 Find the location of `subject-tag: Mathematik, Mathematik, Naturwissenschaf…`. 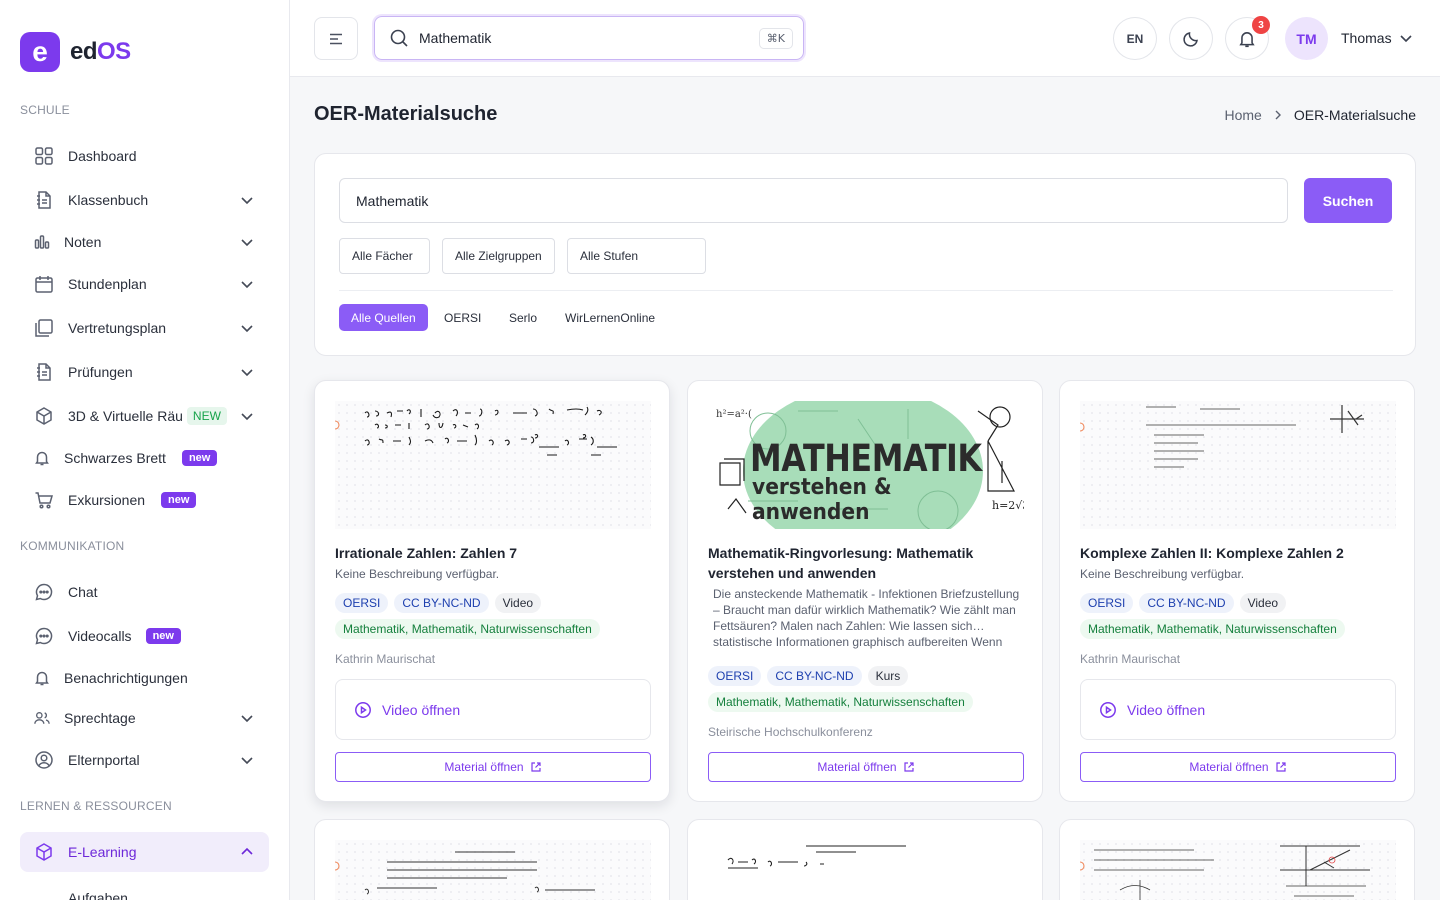

subject-tag: Mathematik, Mathematik, Naturwissenschaf… is located at coordinates (467, 629).